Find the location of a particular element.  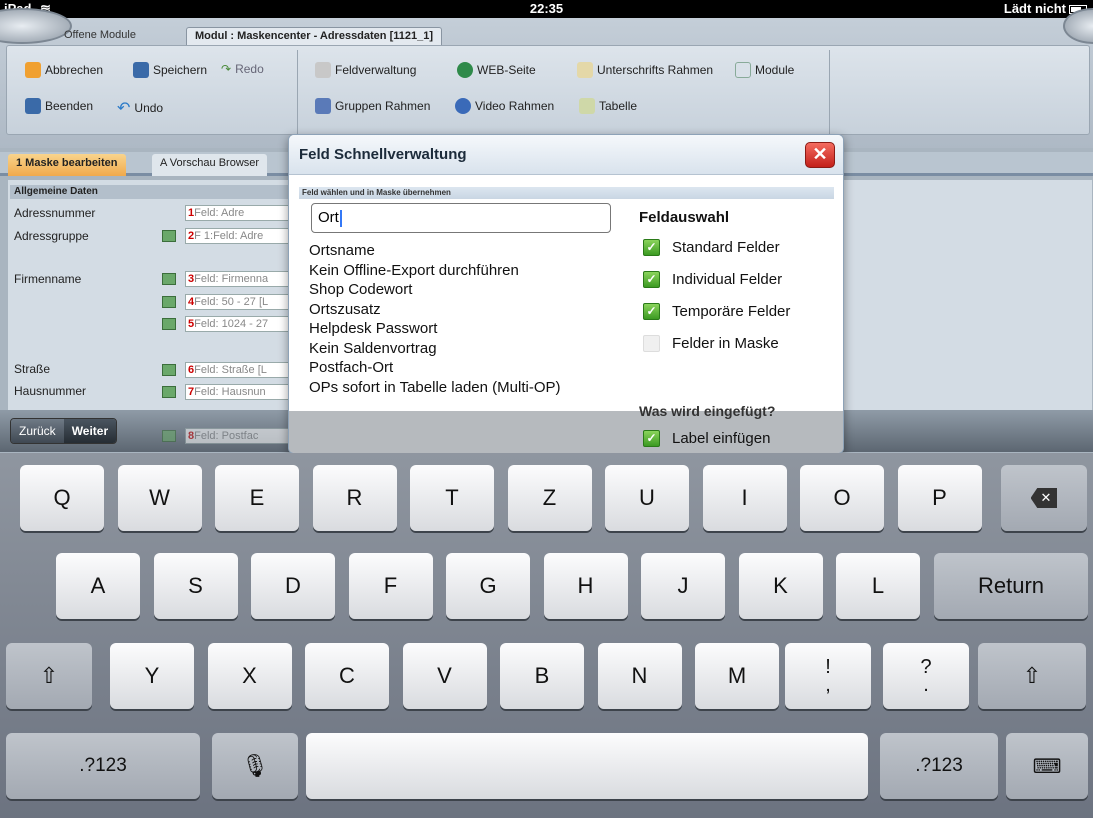

key-l: L is located at coordinates (878, 586).